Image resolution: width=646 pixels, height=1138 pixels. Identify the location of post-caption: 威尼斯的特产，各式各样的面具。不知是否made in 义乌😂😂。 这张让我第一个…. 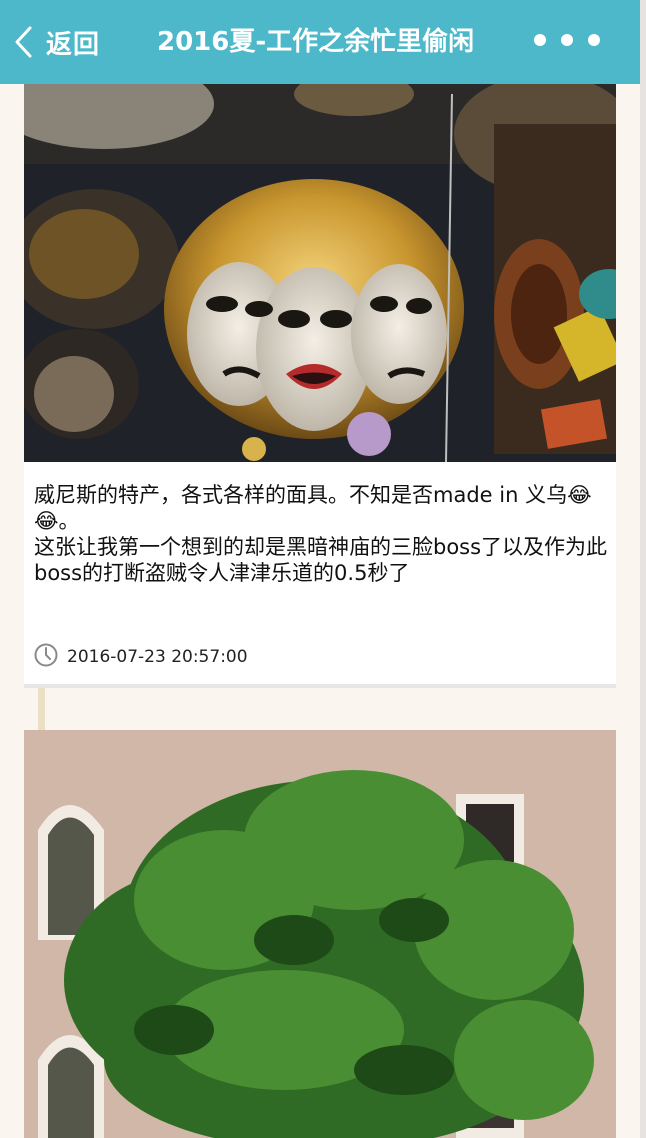
(322, 534).